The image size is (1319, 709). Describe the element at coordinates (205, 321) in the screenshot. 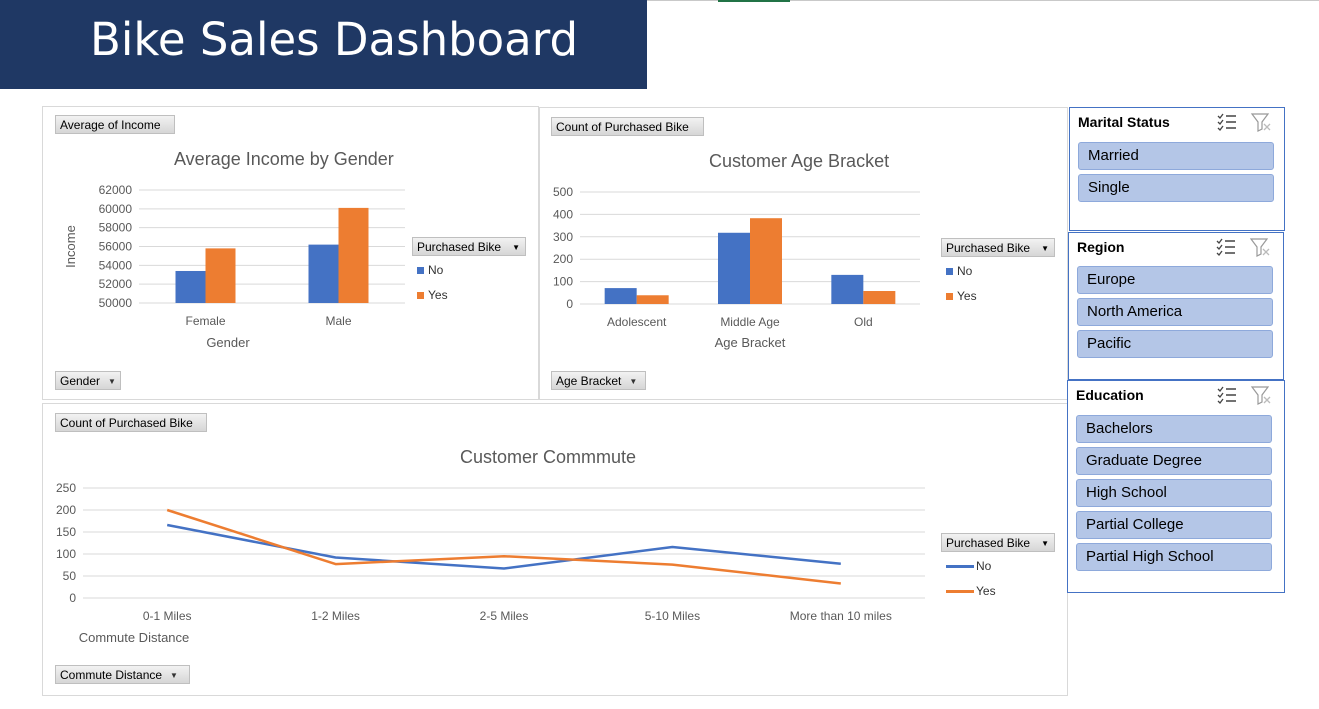

I see `x-tick-label: Female` at that location.